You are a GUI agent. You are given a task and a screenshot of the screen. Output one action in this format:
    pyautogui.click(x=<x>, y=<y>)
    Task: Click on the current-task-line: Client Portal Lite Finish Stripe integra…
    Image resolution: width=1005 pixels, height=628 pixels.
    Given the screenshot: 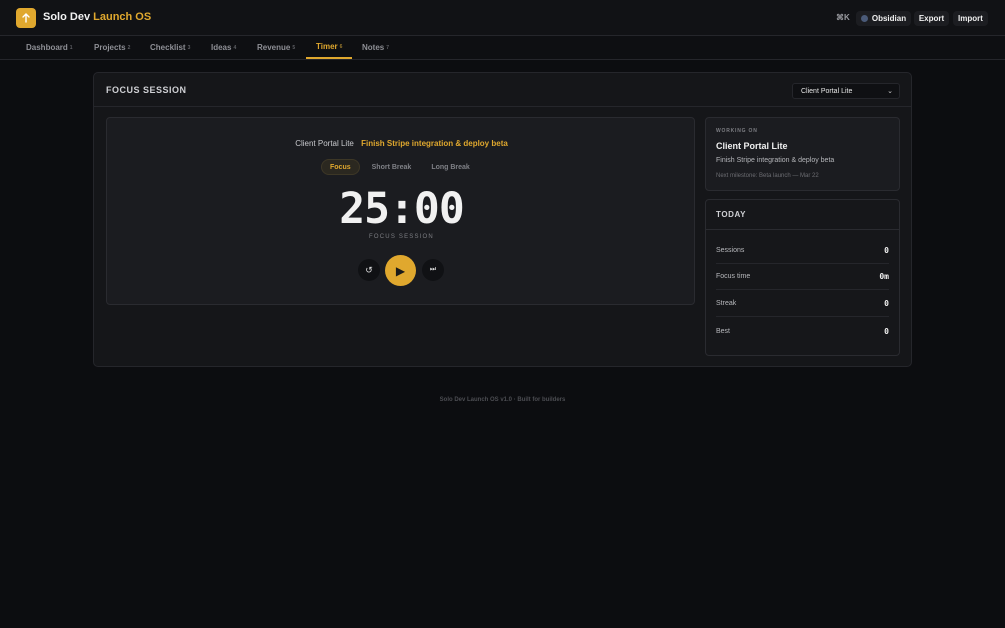 What is the action you would take?
    pyautogui.click(x=401, y=143)
    